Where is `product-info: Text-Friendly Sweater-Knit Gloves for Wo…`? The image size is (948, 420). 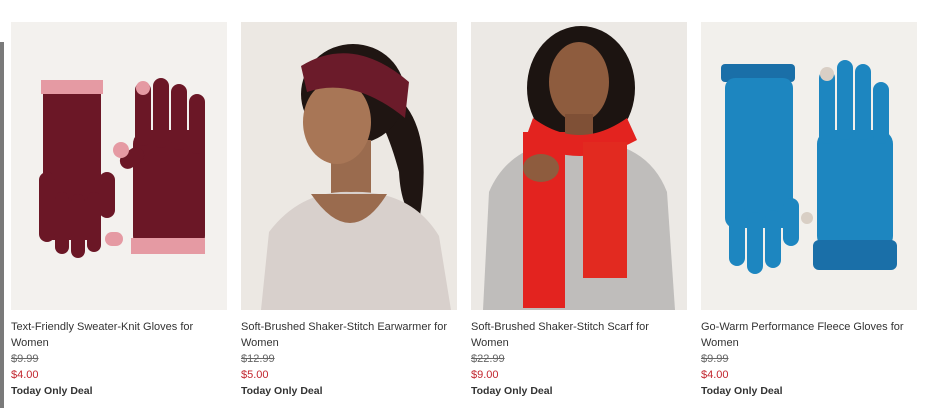
product-info: Text-Friendly Sweater-Knit Gloves for Wo… is located at coordinates (119, 354).